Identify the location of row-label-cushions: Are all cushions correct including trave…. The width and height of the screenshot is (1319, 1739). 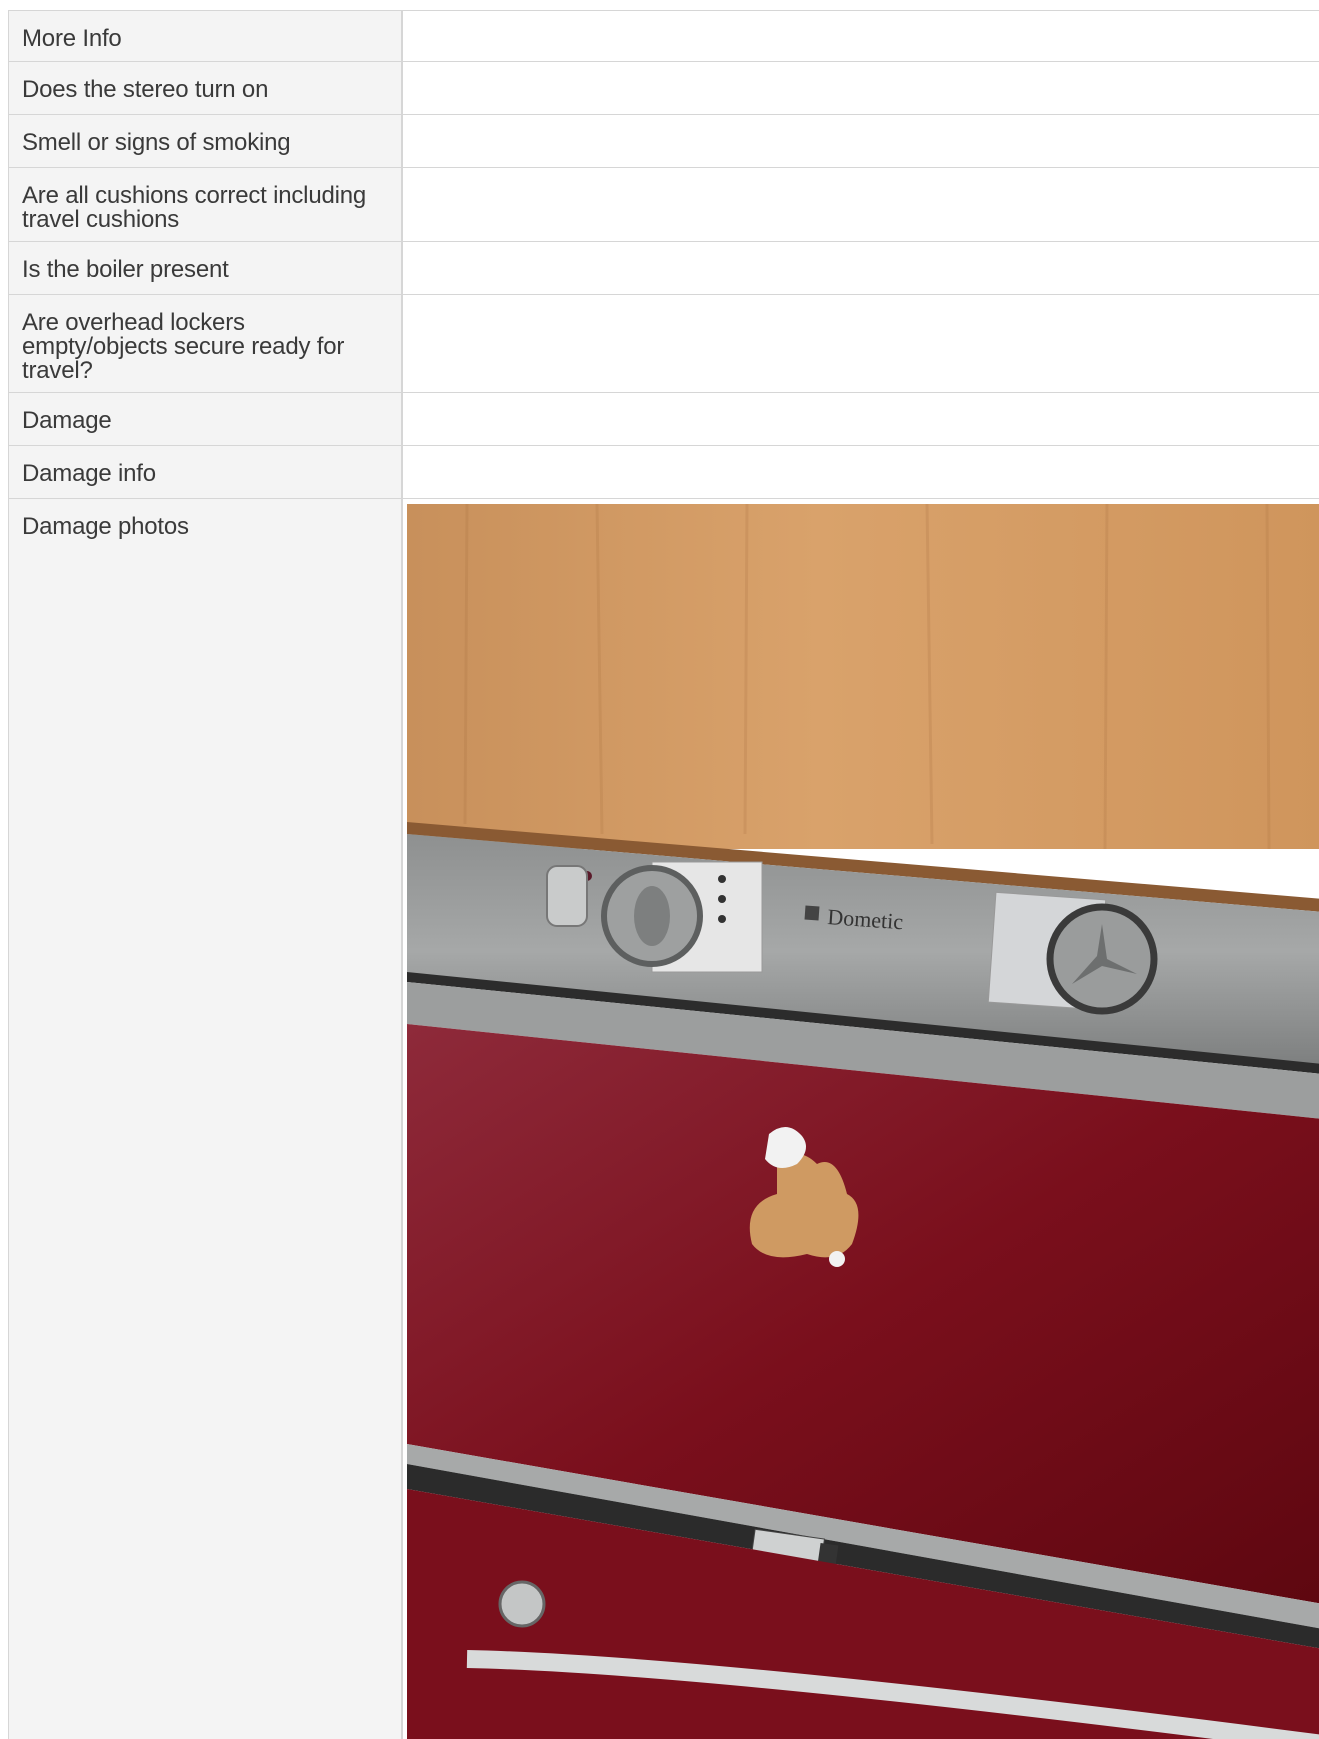
(205, 204).